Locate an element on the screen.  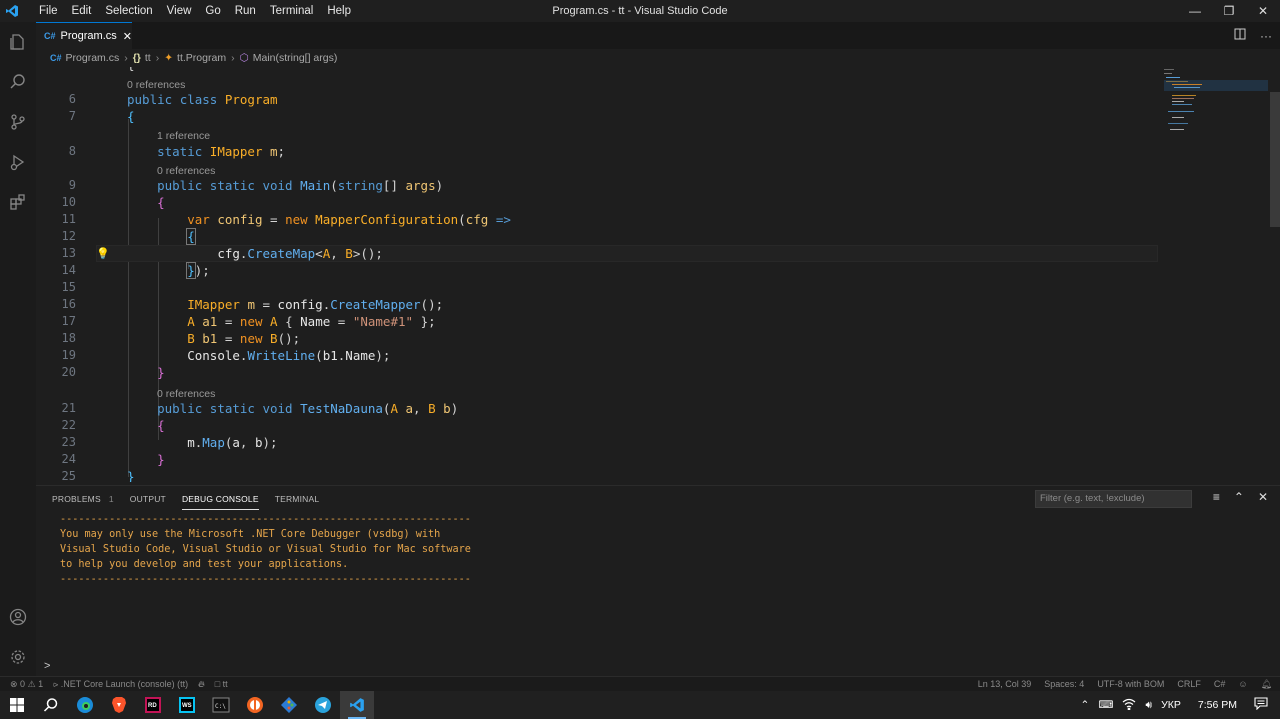
keyboard-icon: ⌨ is located at coordinates (1105, 705).